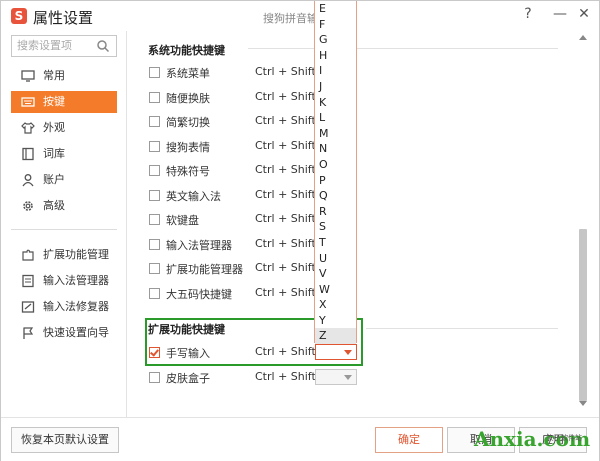 This screenshot has height=461, width=600. Describe the element at coordinates (188, 98) in the screenshot. I see `shortcut-label: 随便换肤` at that location.